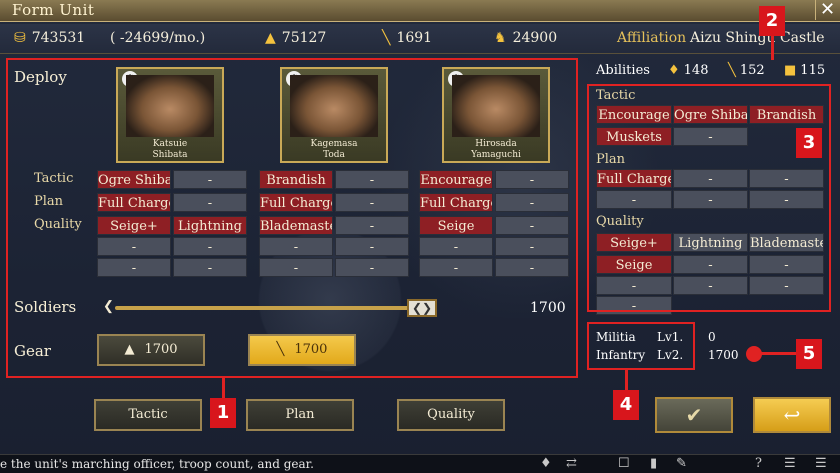  I want to click on help-icon: ?, so click(758, 463).